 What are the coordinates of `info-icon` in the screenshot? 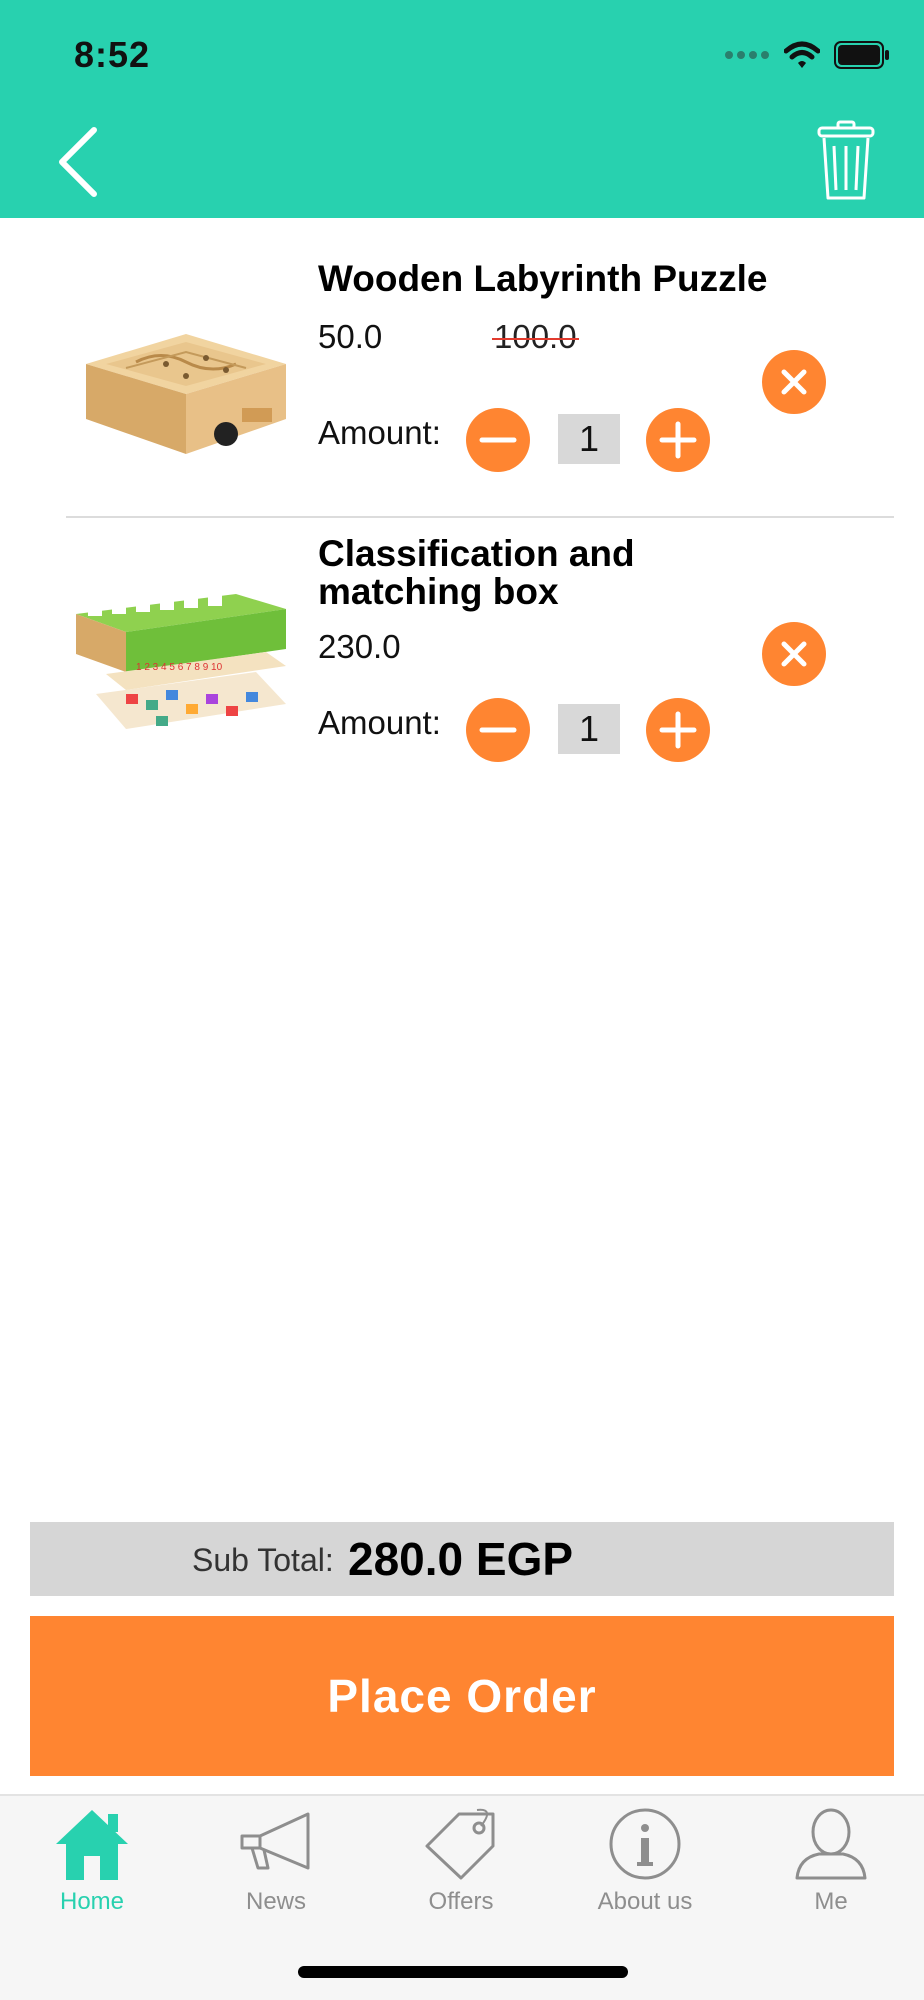 It's located at (645, 1844).